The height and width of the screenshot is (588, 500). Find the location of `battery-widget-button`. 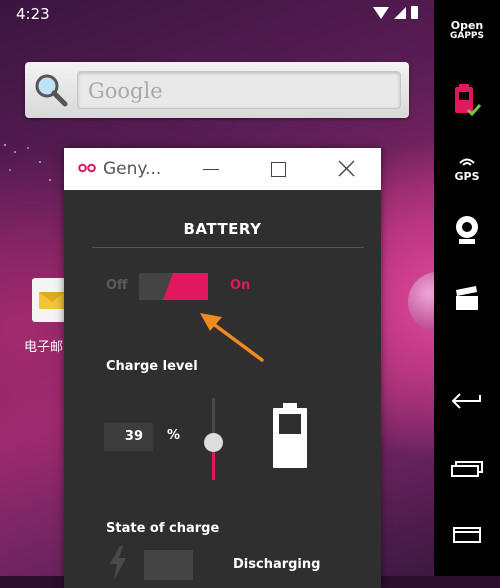

battery-widget-button is located at coordinates (467, 103).